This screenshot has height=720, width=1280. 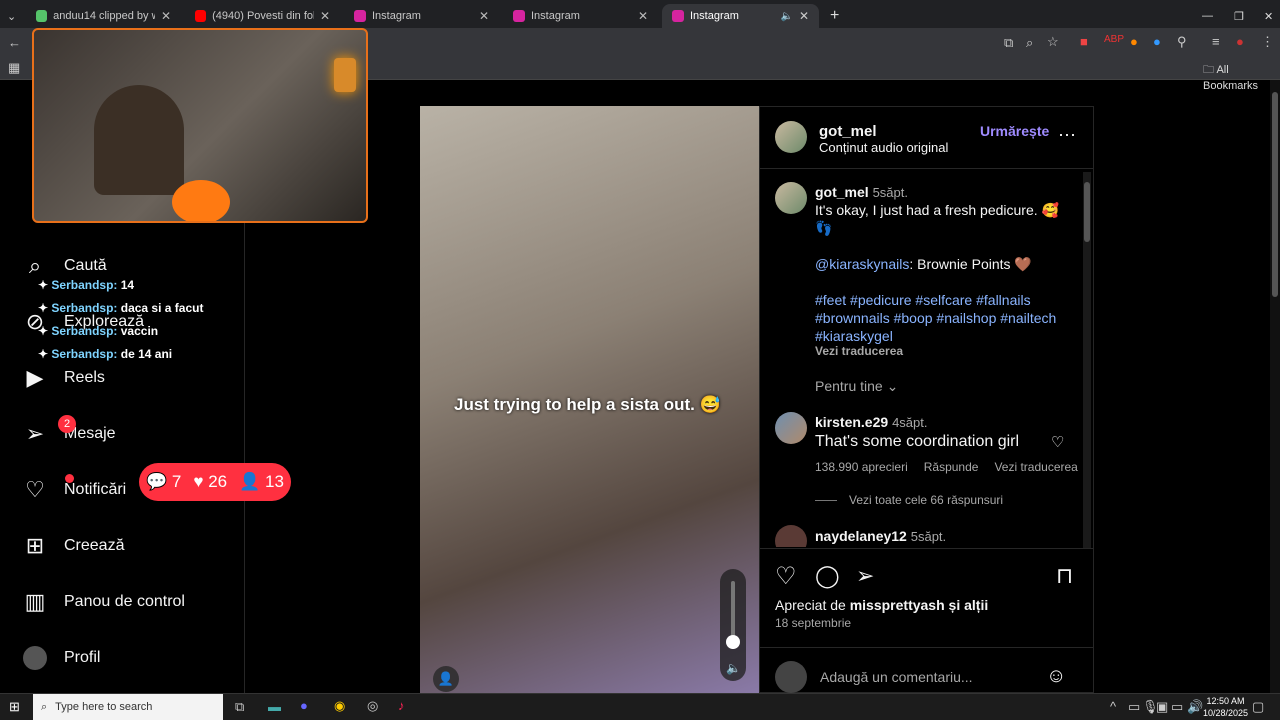 What do you see at coordinates (262, 16) in the screenshot?
I see `tab-2: (4940) Povesti din folclorul ma... ✕` at bounding box center [262, 16].